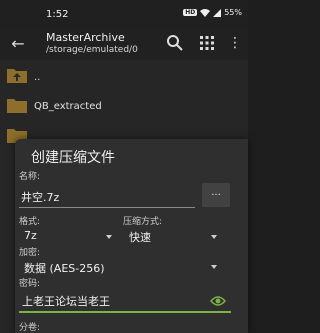  I want to click on status-icons: HD 55%, so click(212, 12).